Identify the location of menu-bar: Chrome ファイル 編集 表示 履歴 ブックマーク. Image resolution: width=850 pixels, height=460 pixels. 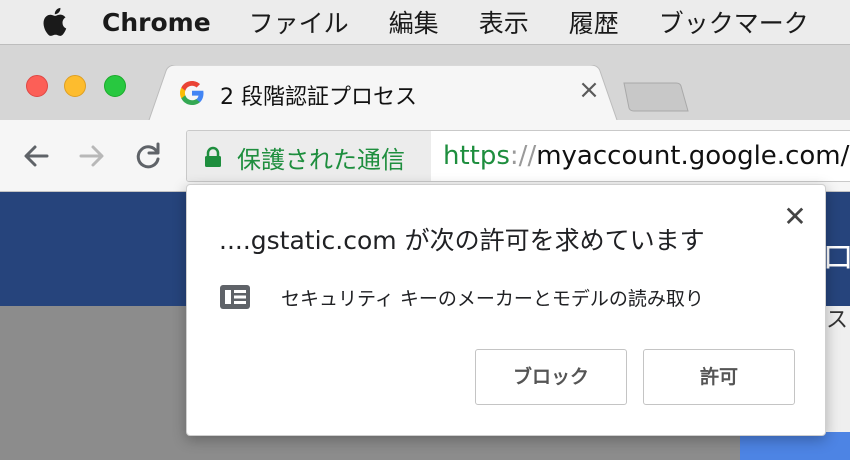
(425, 22).